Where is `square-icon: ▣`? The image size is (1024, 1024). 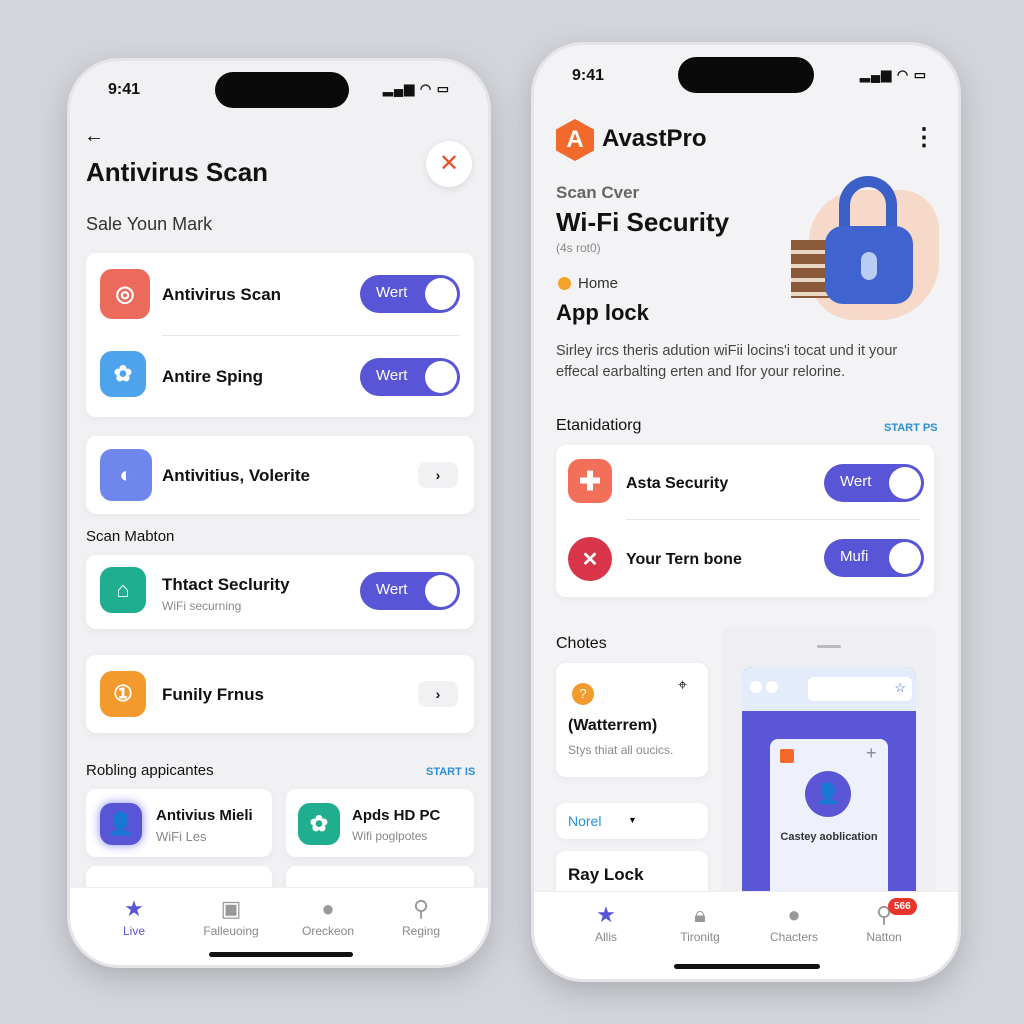
square-icon: ▣ is located at coordinates (231, 908).